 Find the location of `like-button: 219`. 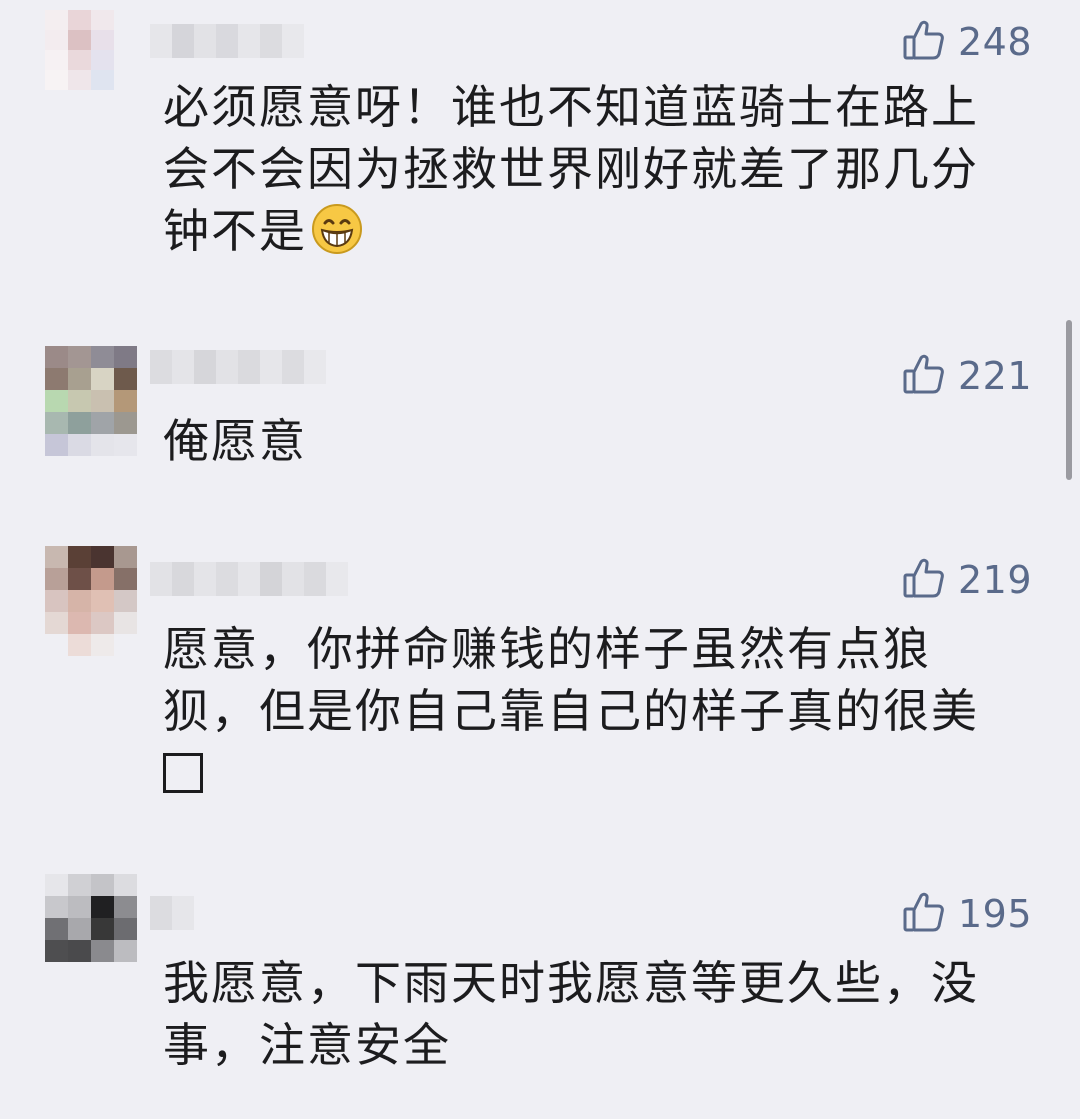

like-button: 219 is located at coordinates (967, 580).